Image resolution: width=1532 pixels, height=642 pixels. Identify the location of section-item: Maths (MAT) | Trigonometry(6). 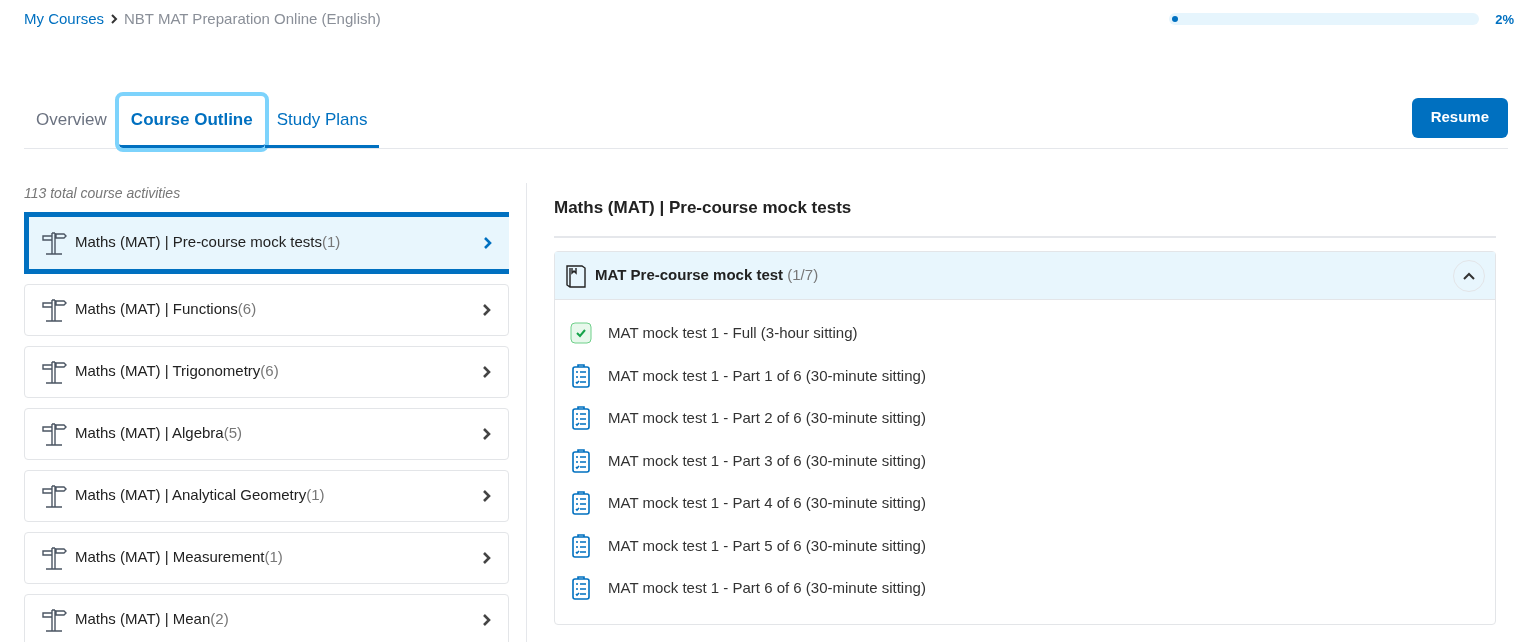
(266, 371).